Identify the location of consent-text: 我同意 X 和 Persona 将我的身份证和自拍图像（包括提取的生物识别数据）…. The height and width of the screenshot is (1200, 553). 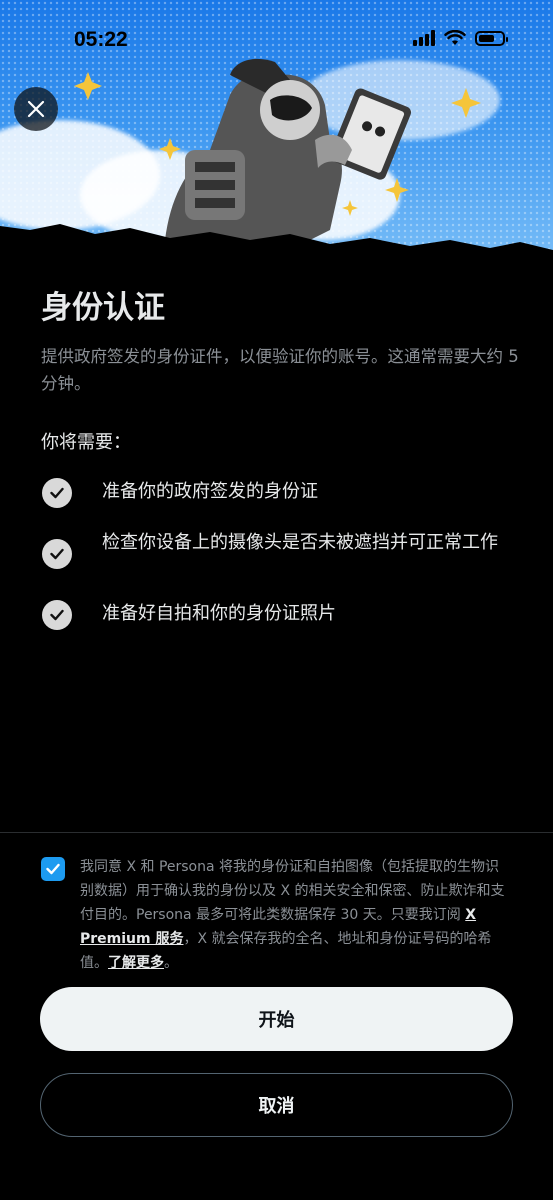
(295, 915).